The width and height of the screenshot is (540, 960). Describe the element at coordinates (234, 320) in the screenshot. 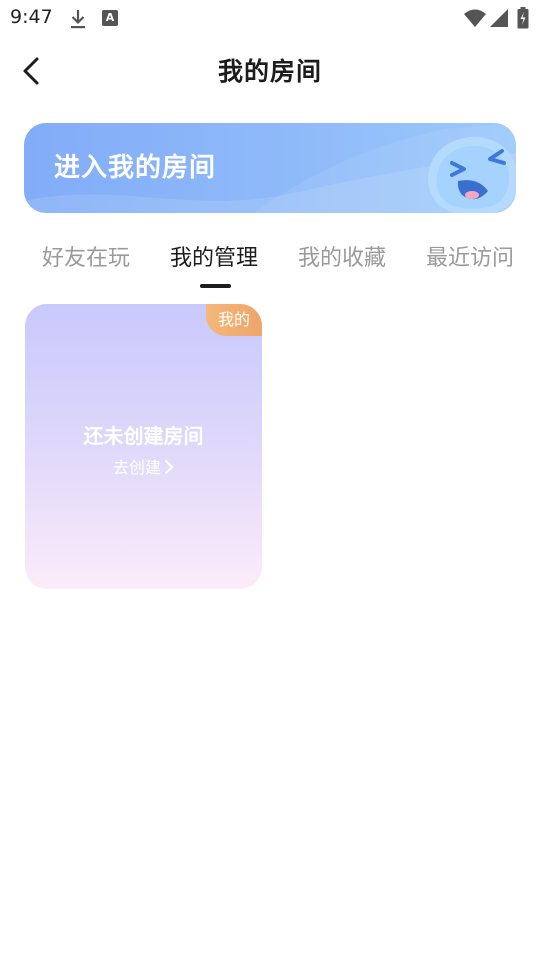

I see `mine-badge: 我的` at that location.